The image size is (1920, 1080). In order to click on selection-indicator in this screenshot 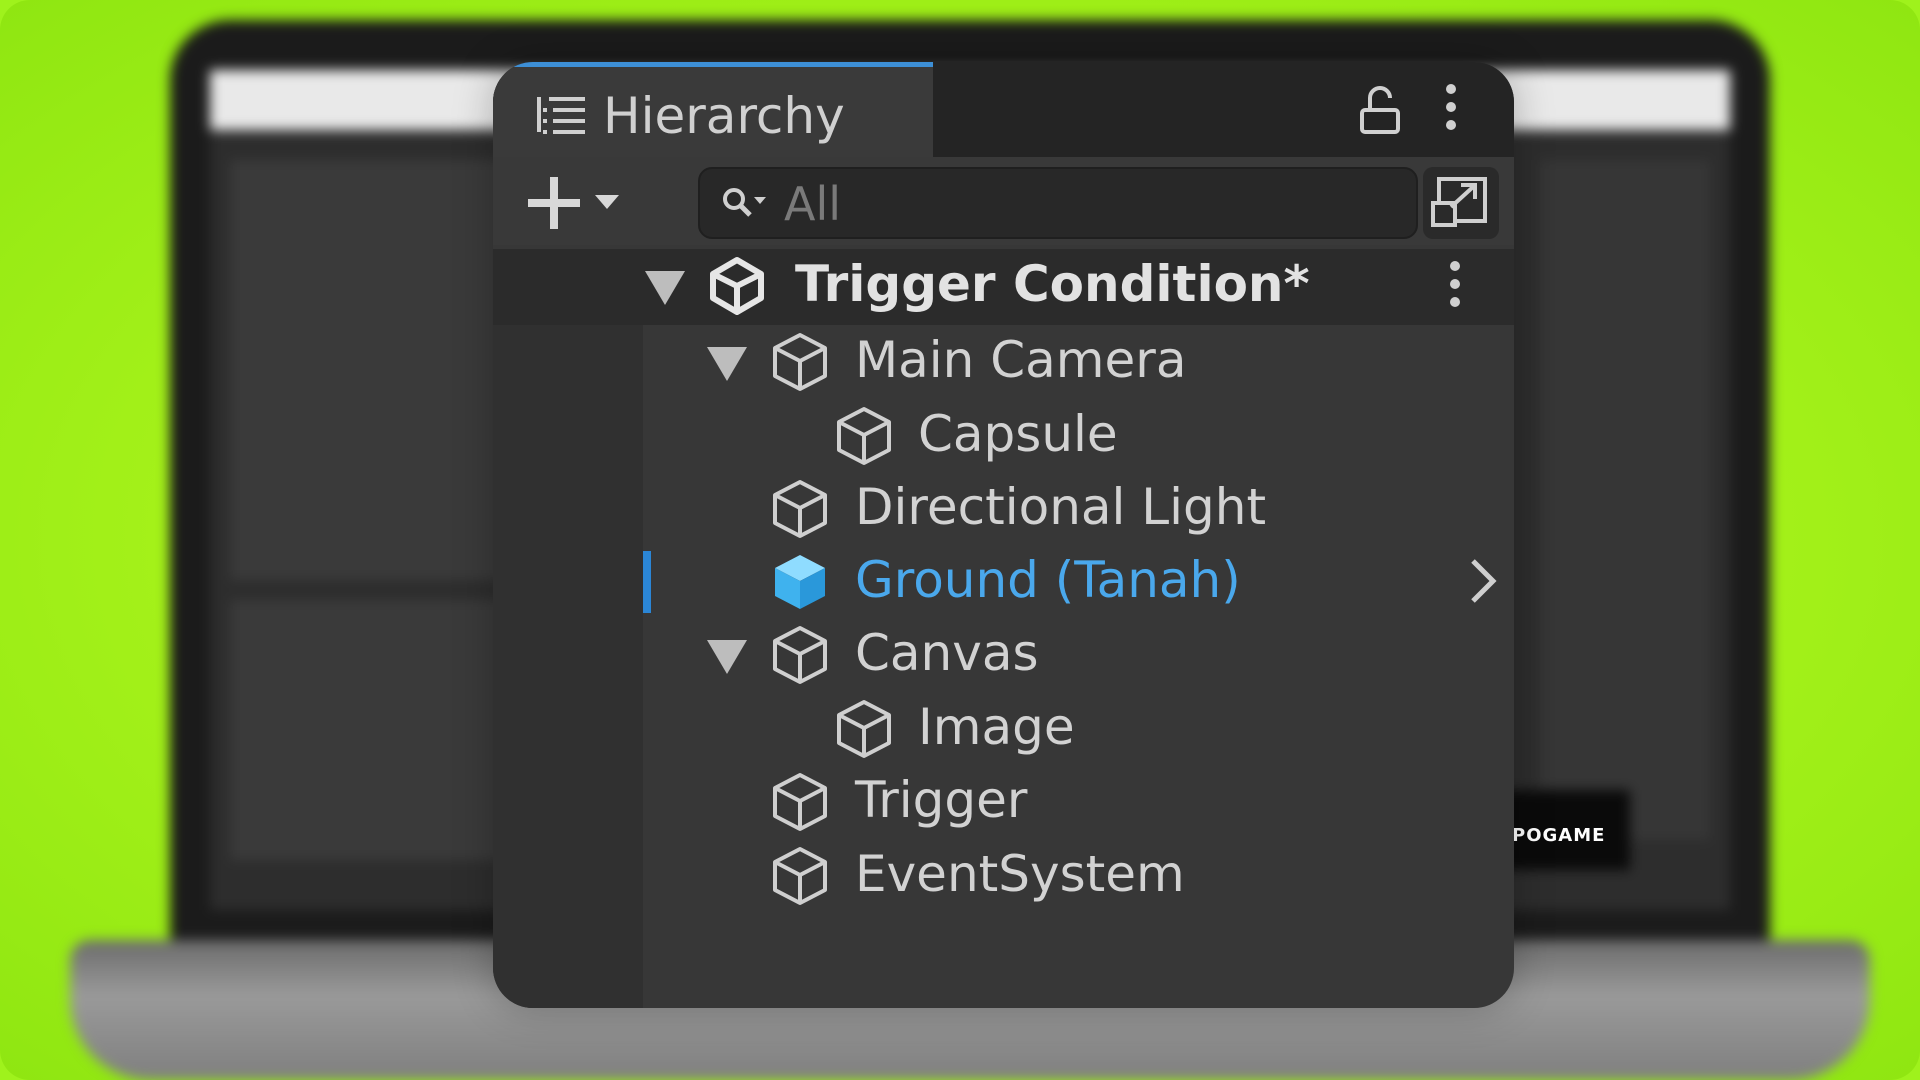, I will do `click(647, 582)`.